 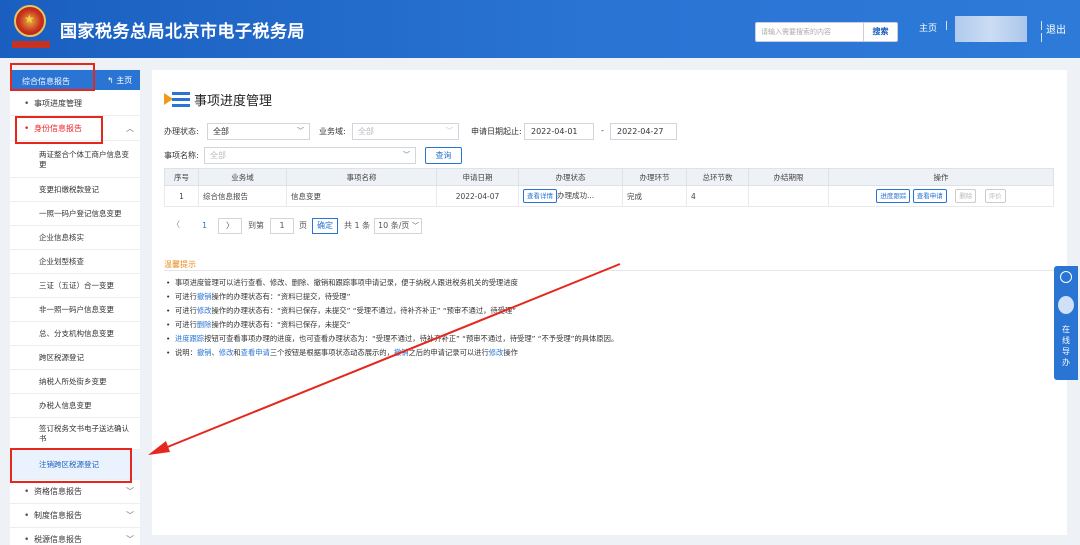 What do you see at coordinates (281, 324) in the screenshot?
I see `tip-text: 操作的办理状态有：“资料已保存，未提交”` at bounding box center [281, 324].